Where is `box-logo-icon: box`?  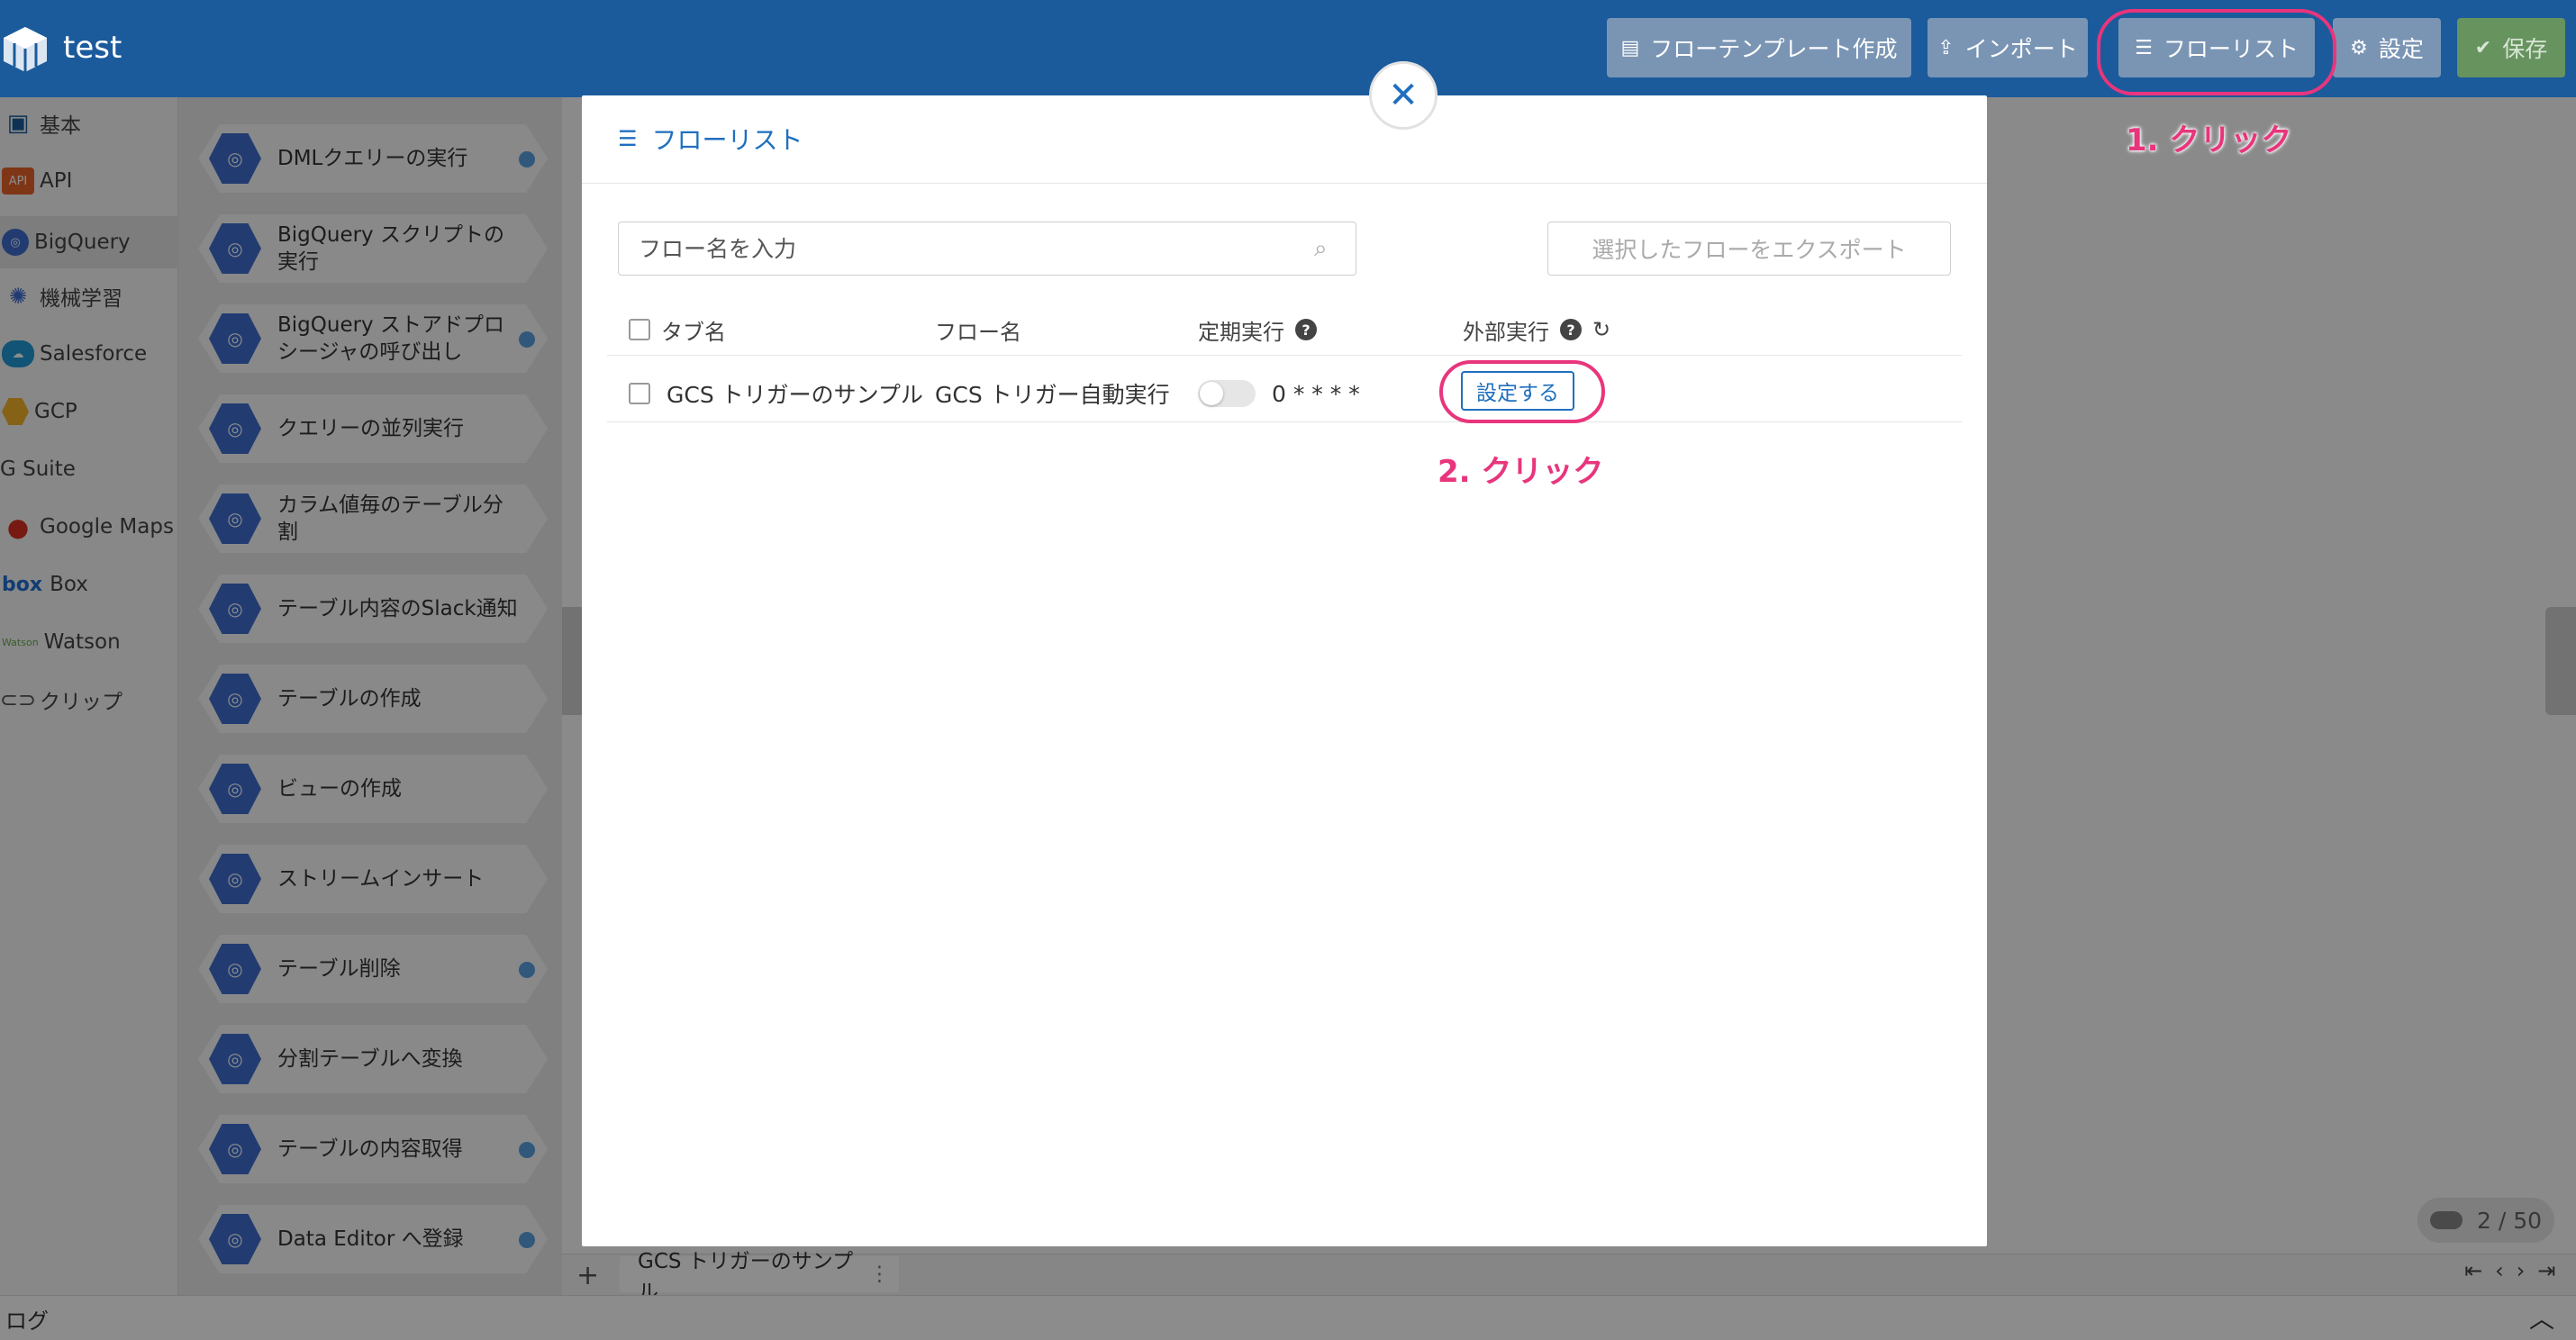 box-logo-icon: box is located at coordinates (22, 584).